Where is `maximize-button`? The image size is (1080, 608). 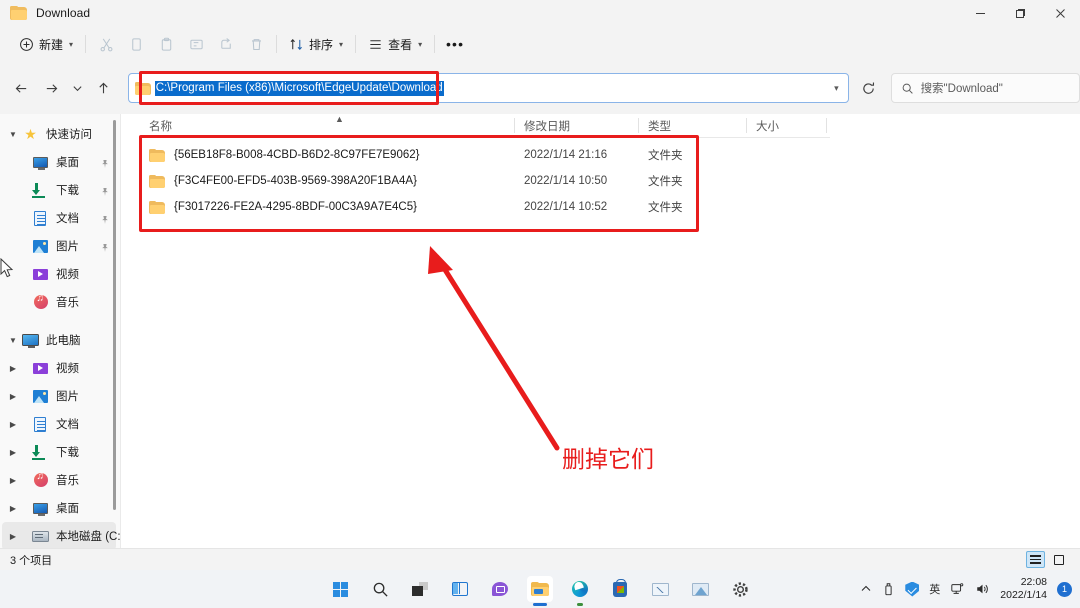 maximize-button is located at coordinates (1020, 13).